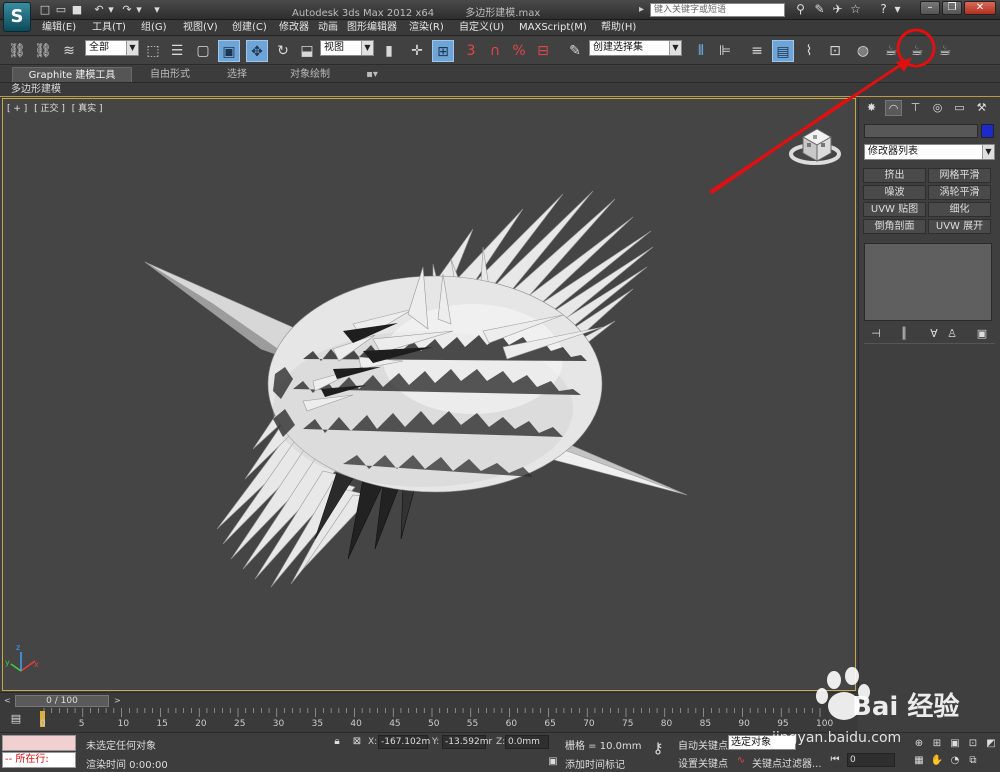 The width and height of the screenshot is (1000, 772). Describe the element at coordinates (307, 51) in the screenshot. I see `select-and-scale-icon: ⬓` at that location.